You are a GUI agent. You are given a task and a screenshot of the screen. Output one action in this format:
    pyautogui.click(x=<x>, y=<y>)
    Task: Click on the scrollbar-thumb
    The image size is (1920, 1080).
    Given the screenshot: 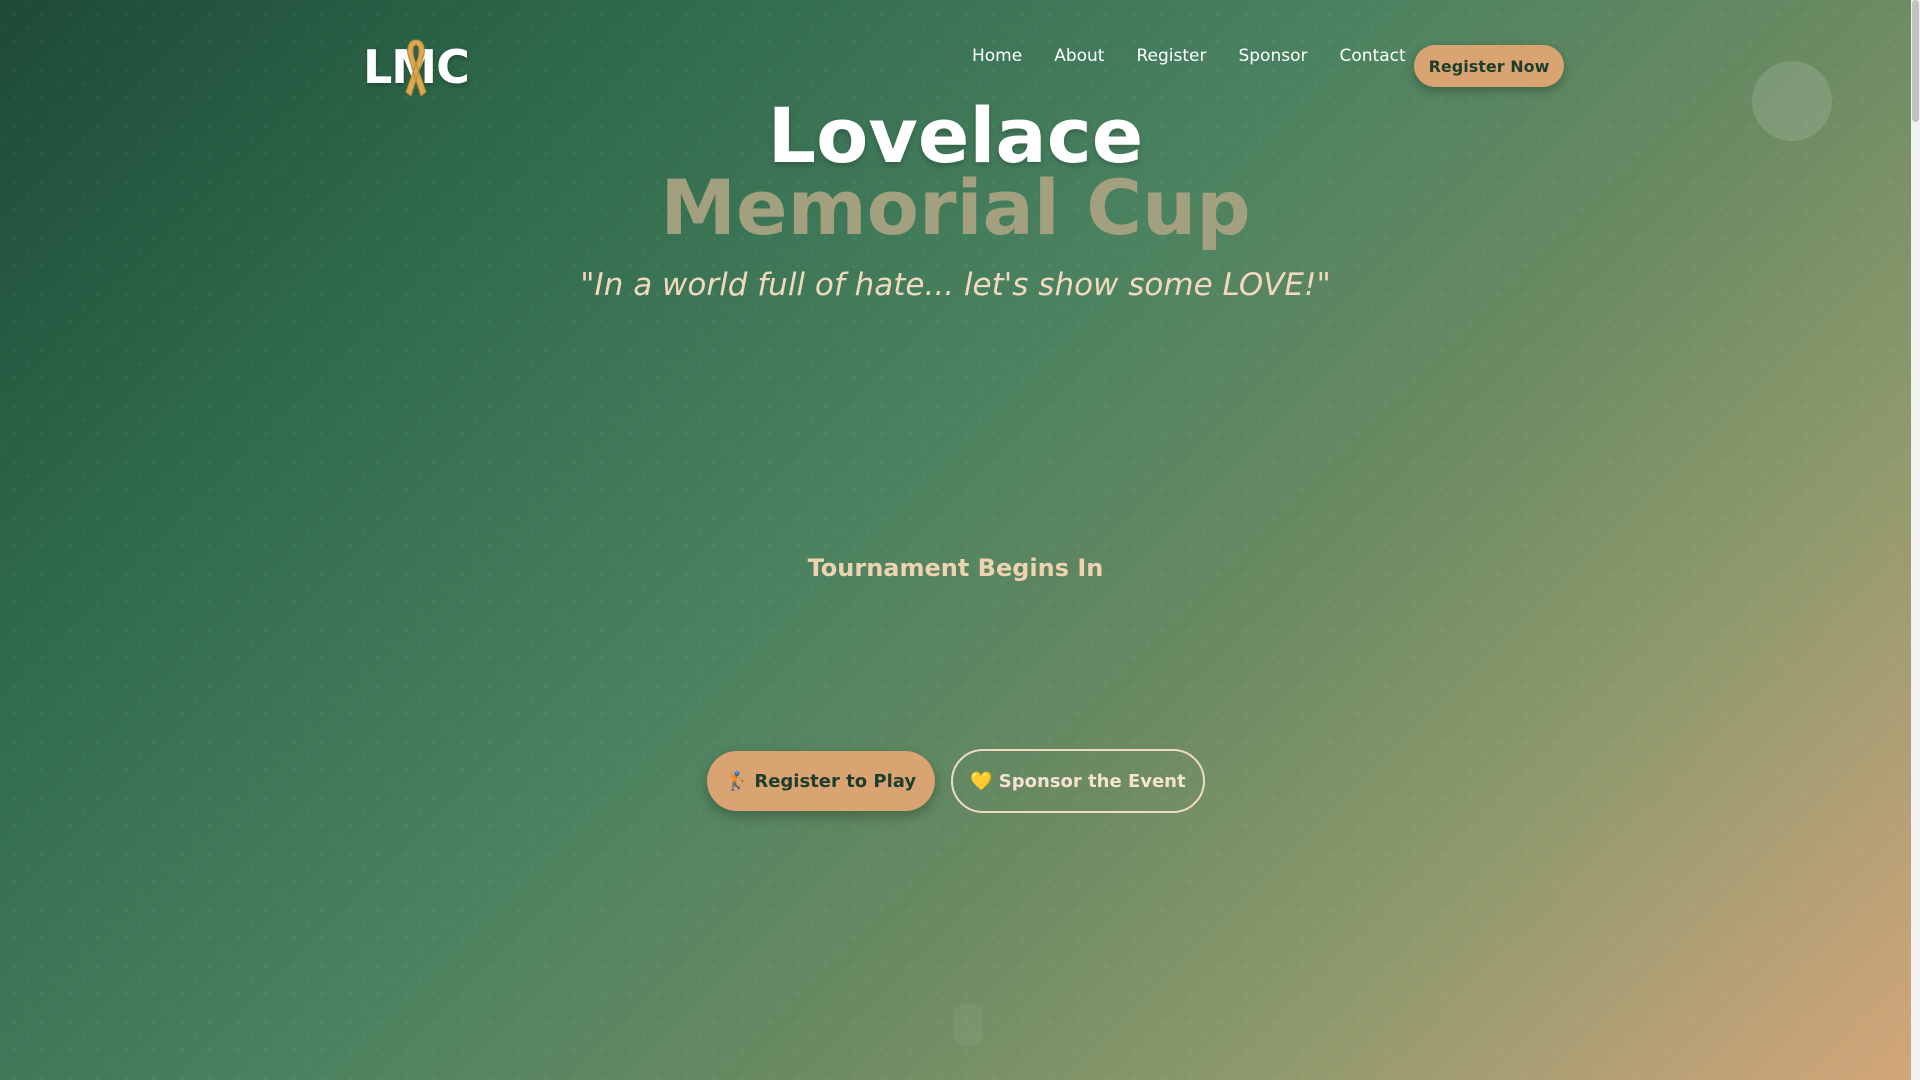 What is the action you would take?
    pyautogui.click(x=1915, y=61)
    